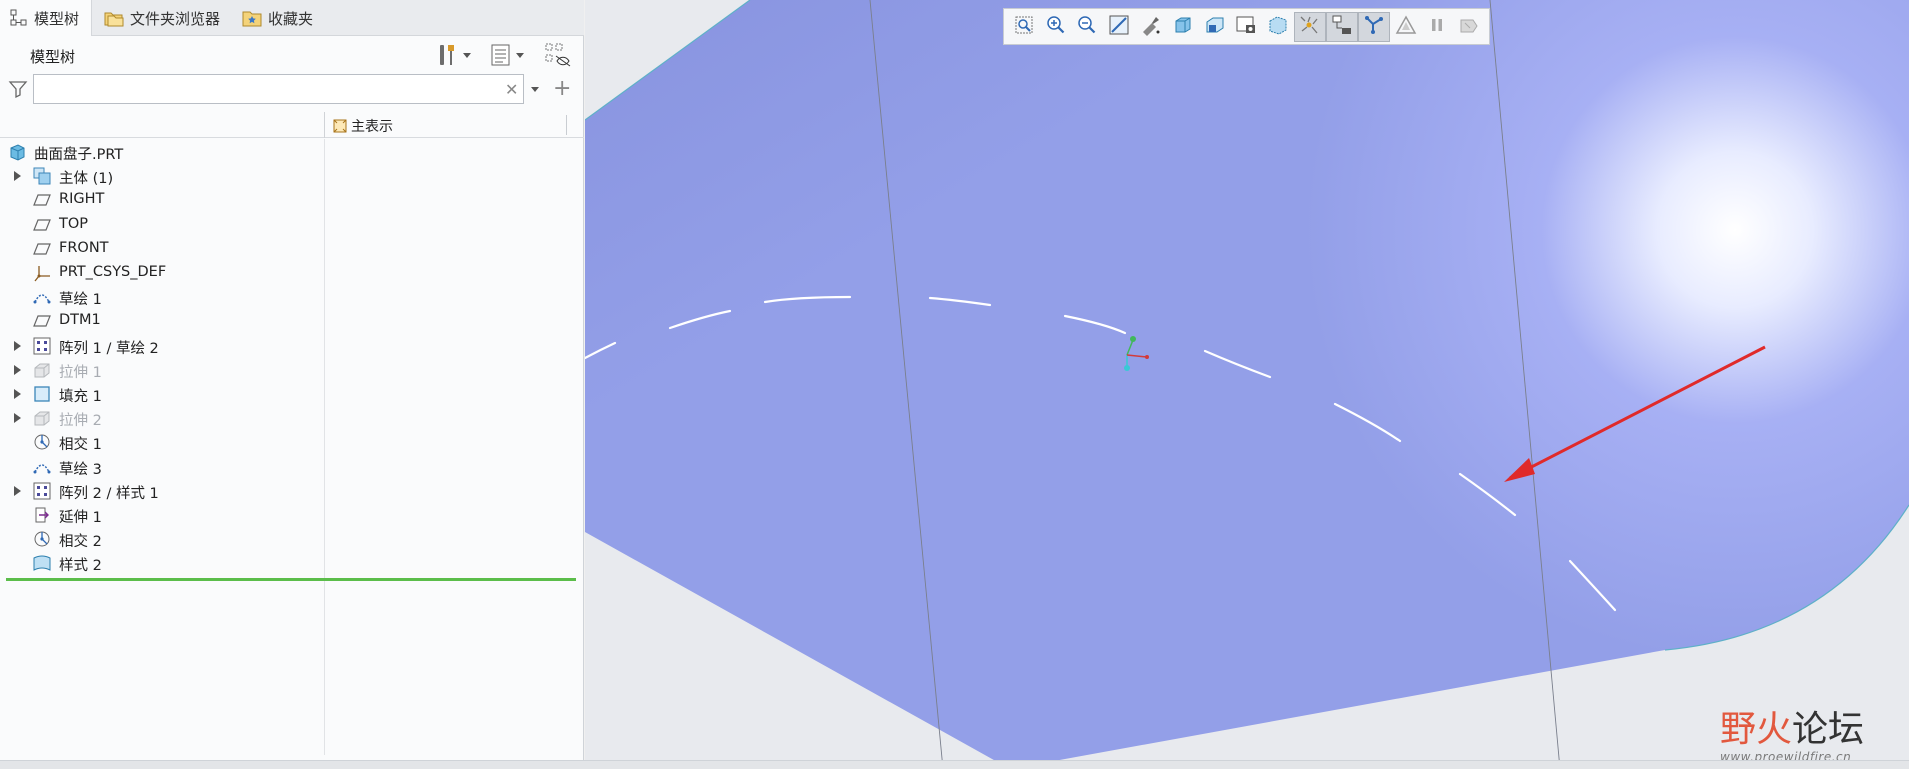  I want to click on spin-center-icon, so click(1151, 27).